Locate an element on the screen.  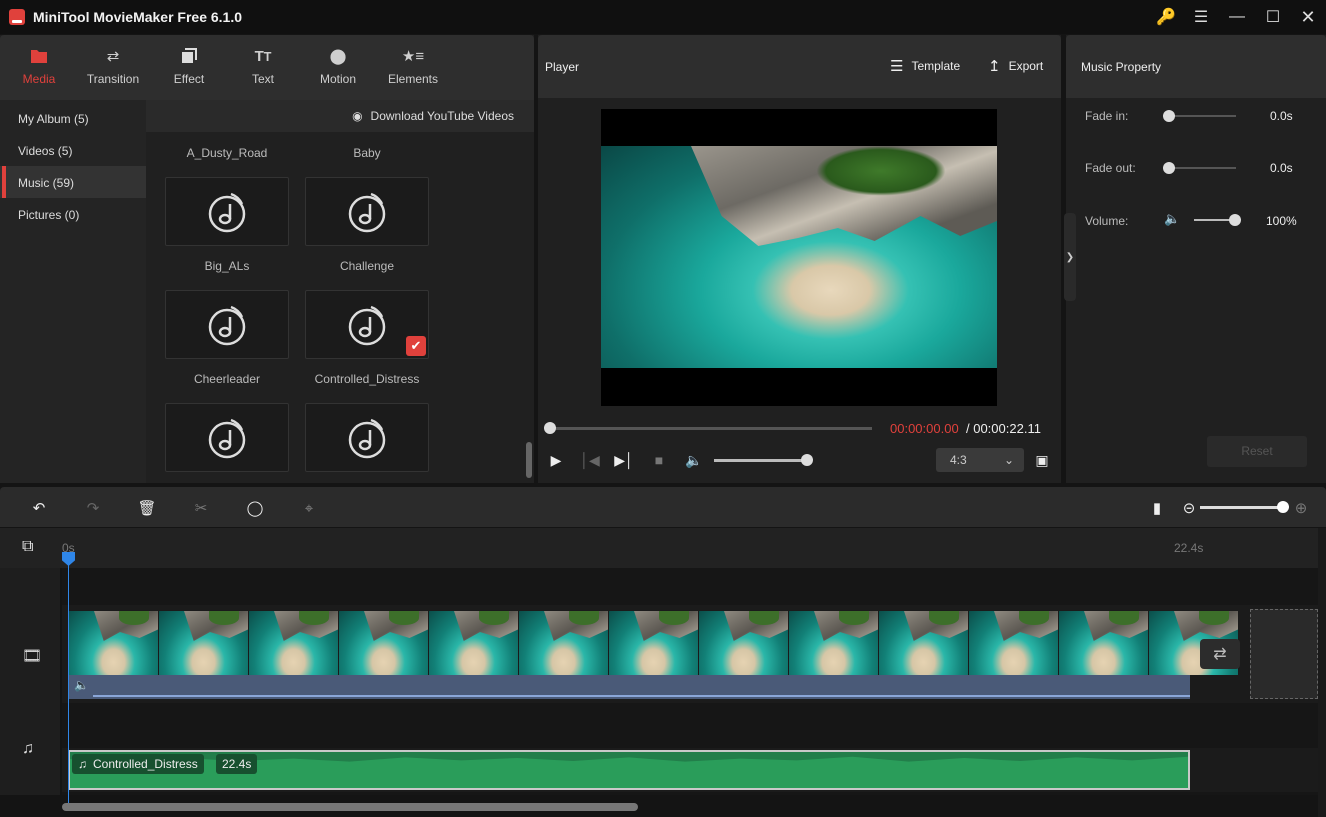
audio-clip-duration: 22.4s is located at coordinates (237, 764).